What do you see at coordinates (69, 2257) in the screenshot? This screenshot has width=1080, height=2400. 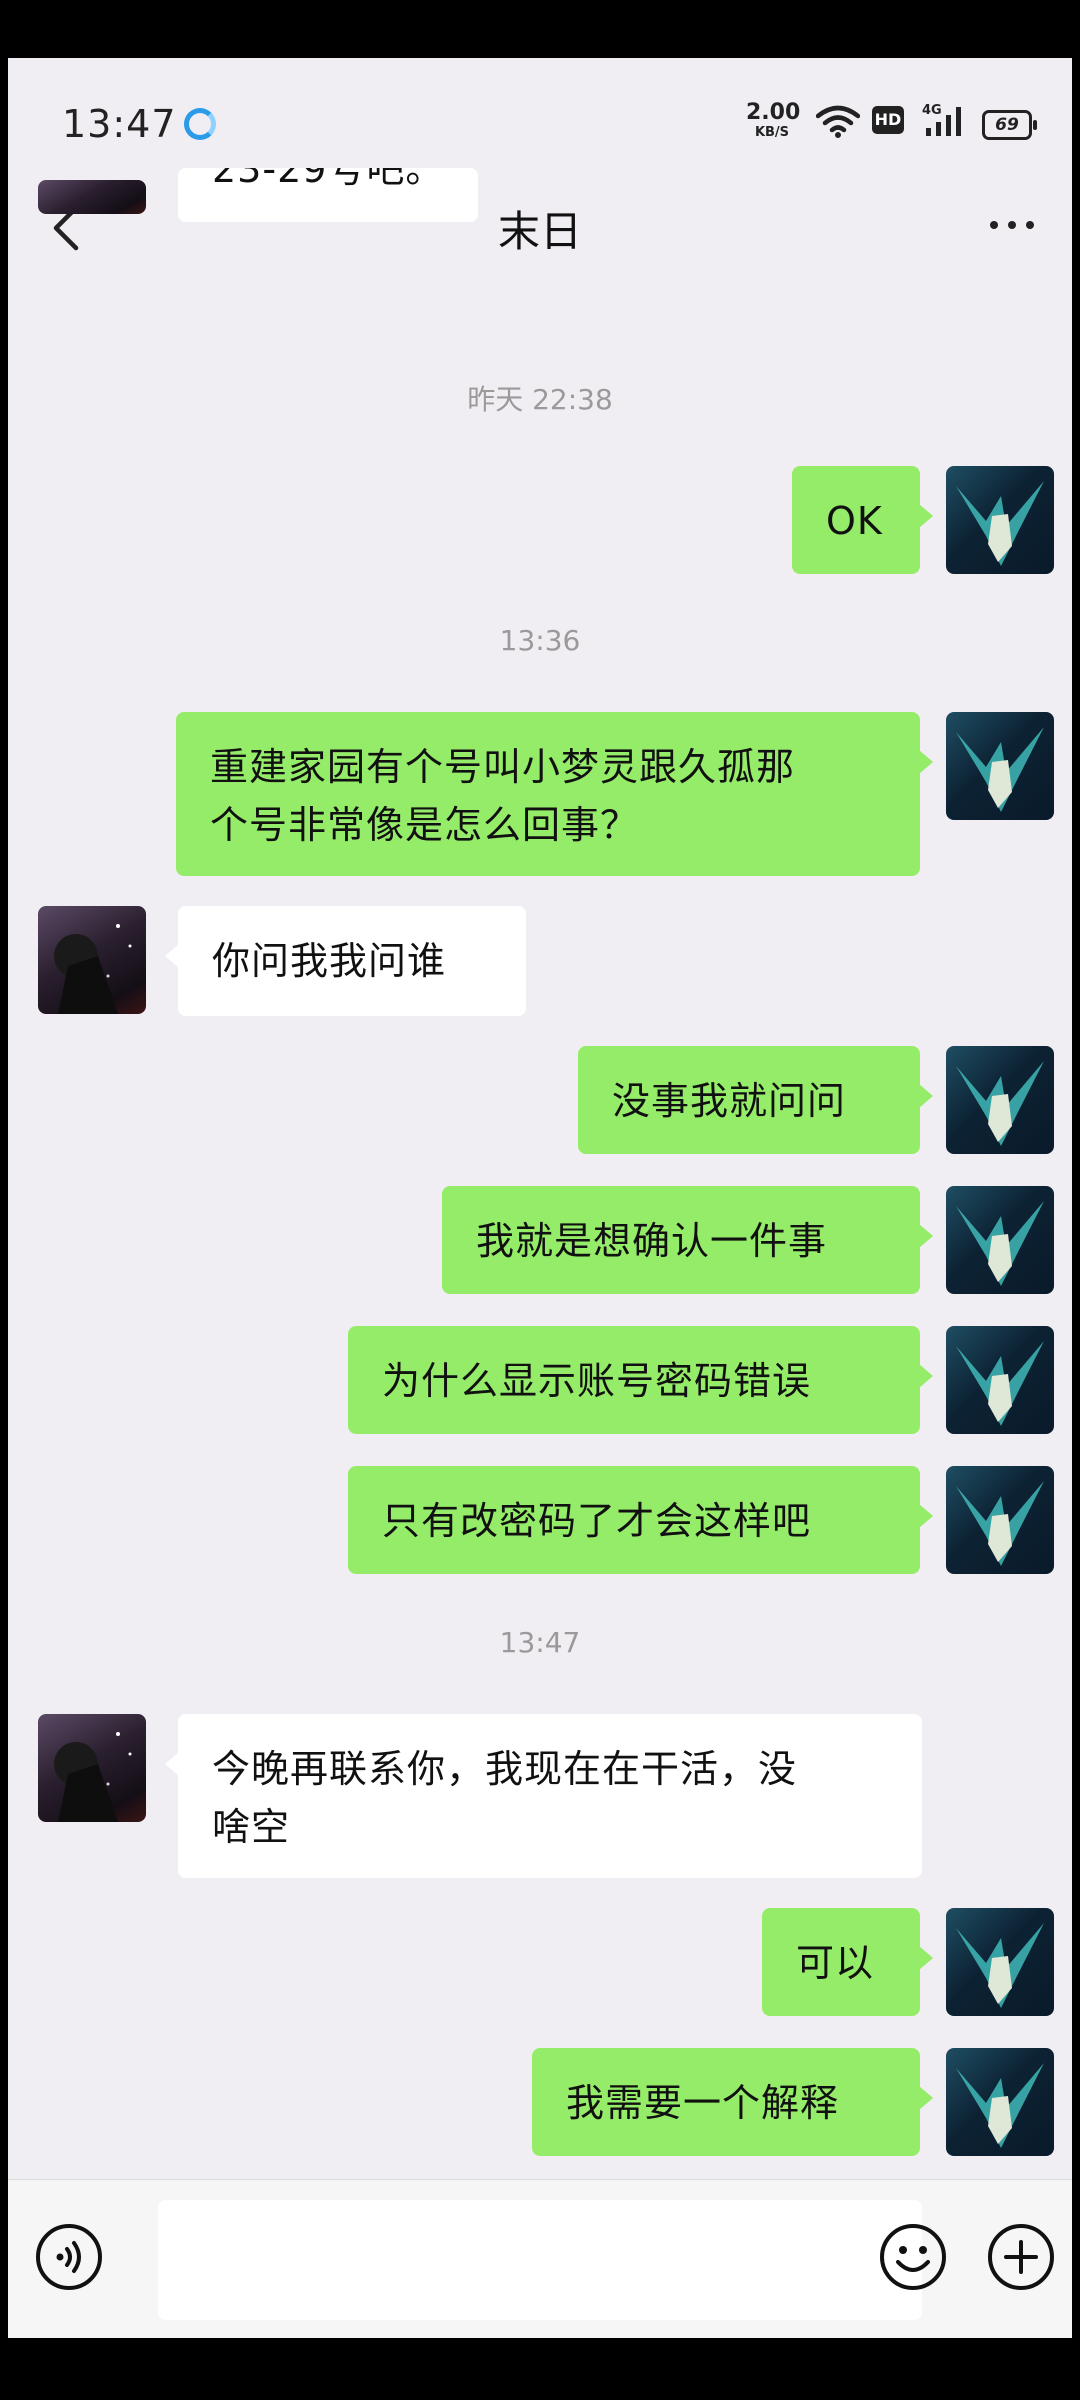 I see `voice-icon` at bounding box center [69, 2257].